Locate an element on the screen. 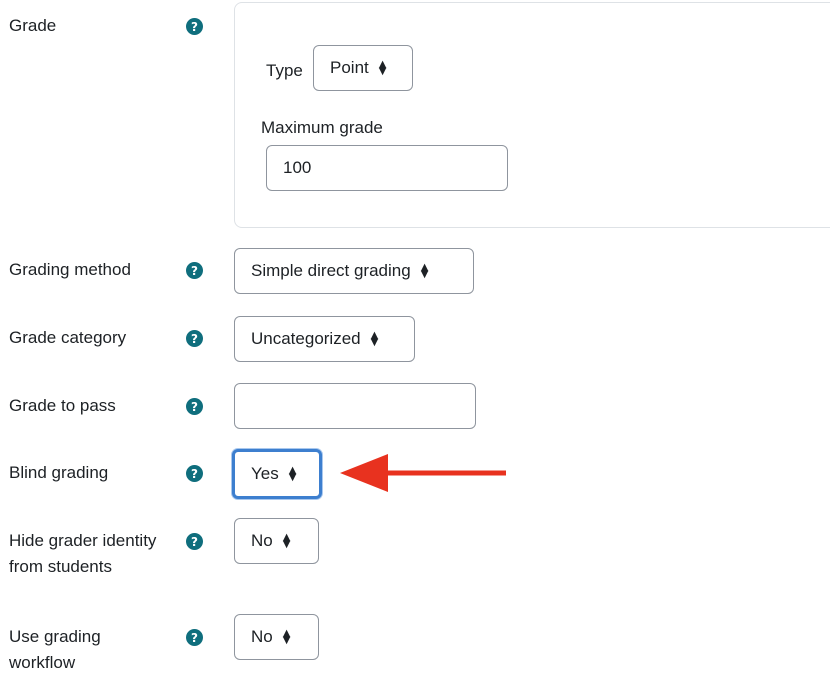 Image resolution: width=830 pixels, height=676 pixels. hide-grader-identity-help-icon: ? is located at coordinates (194, 541).